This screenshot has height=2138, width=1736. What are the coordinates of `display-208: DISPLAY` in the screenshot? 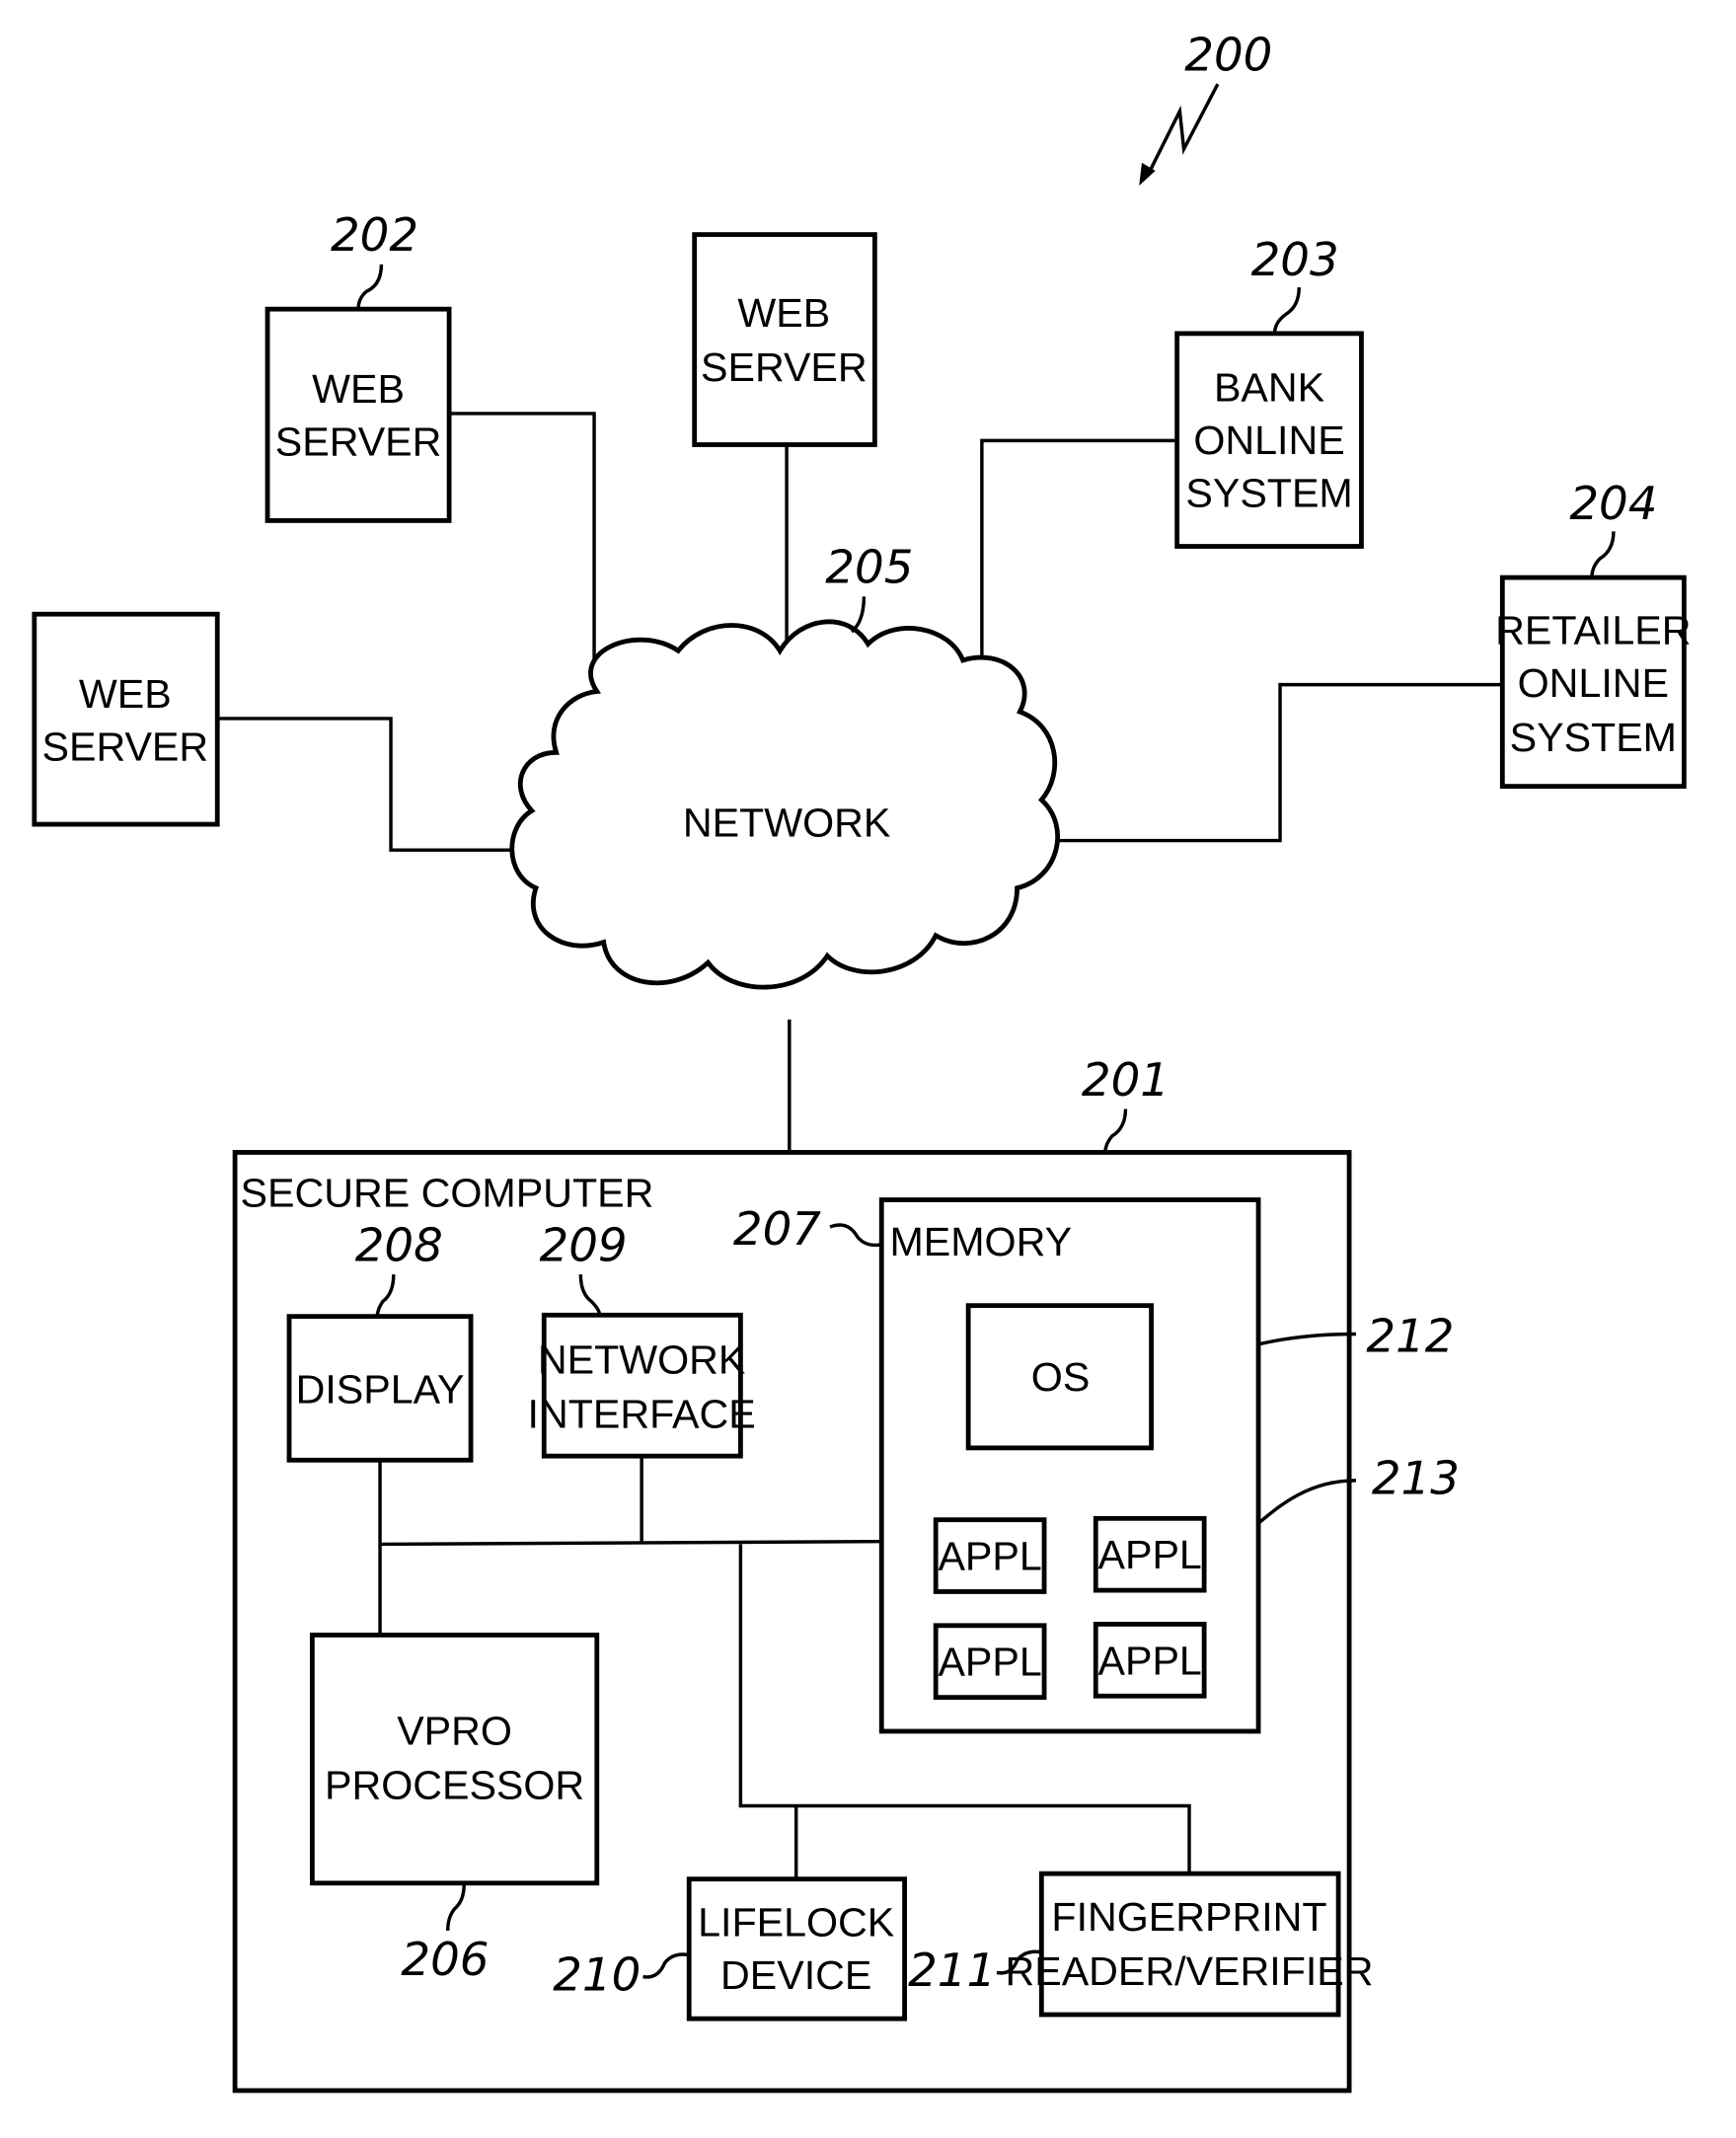 It's located at (380, 1388).